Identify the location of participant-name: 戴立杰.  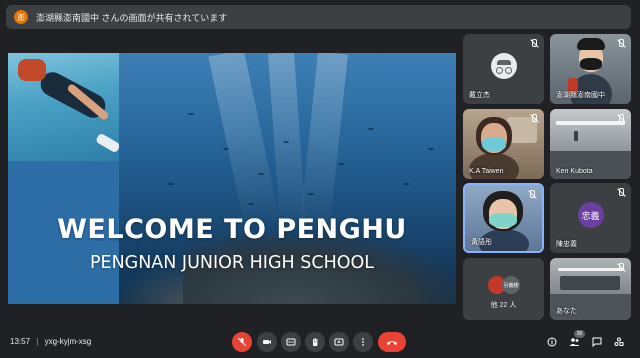
(479, 95).